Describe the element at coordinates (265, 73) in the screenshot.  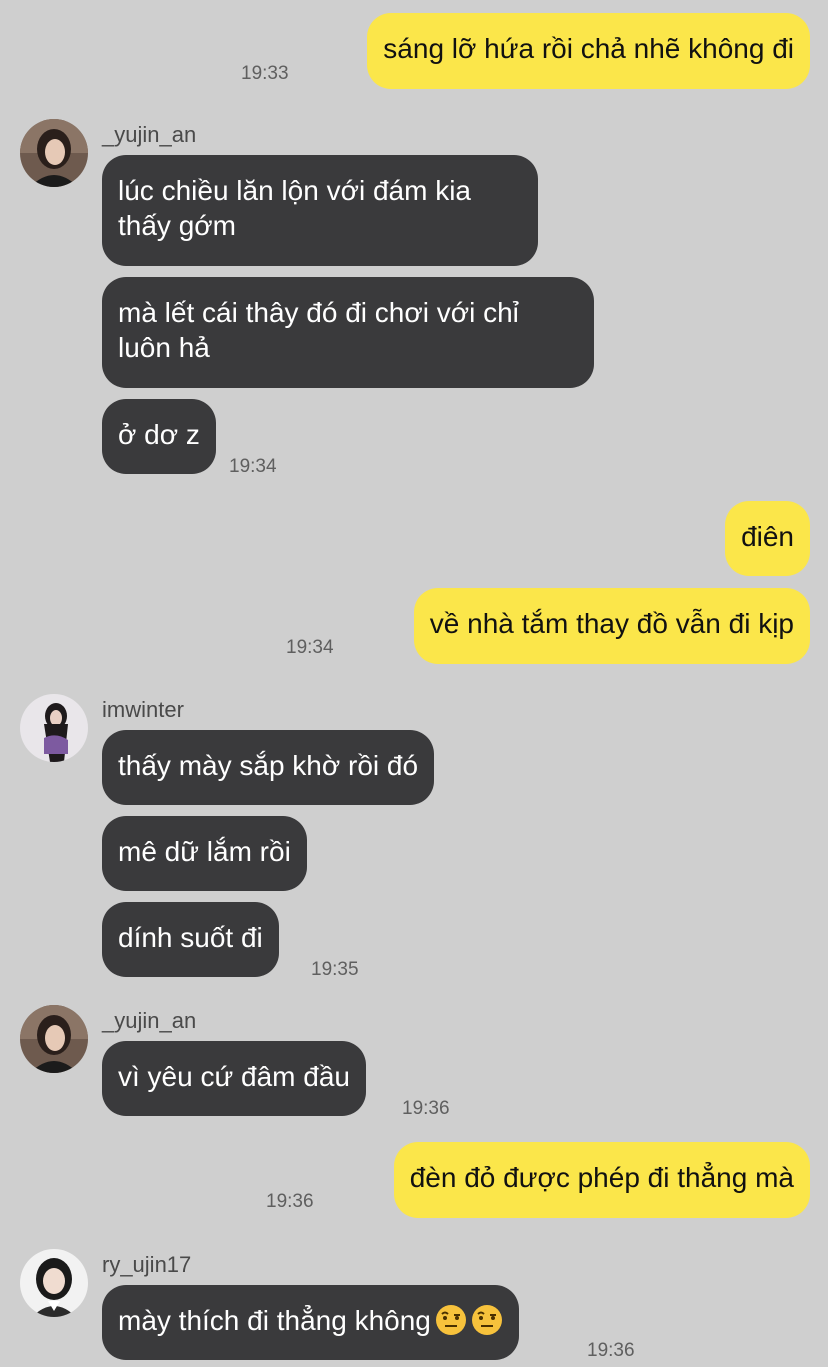
I see `message-time: 19:33` at that location.